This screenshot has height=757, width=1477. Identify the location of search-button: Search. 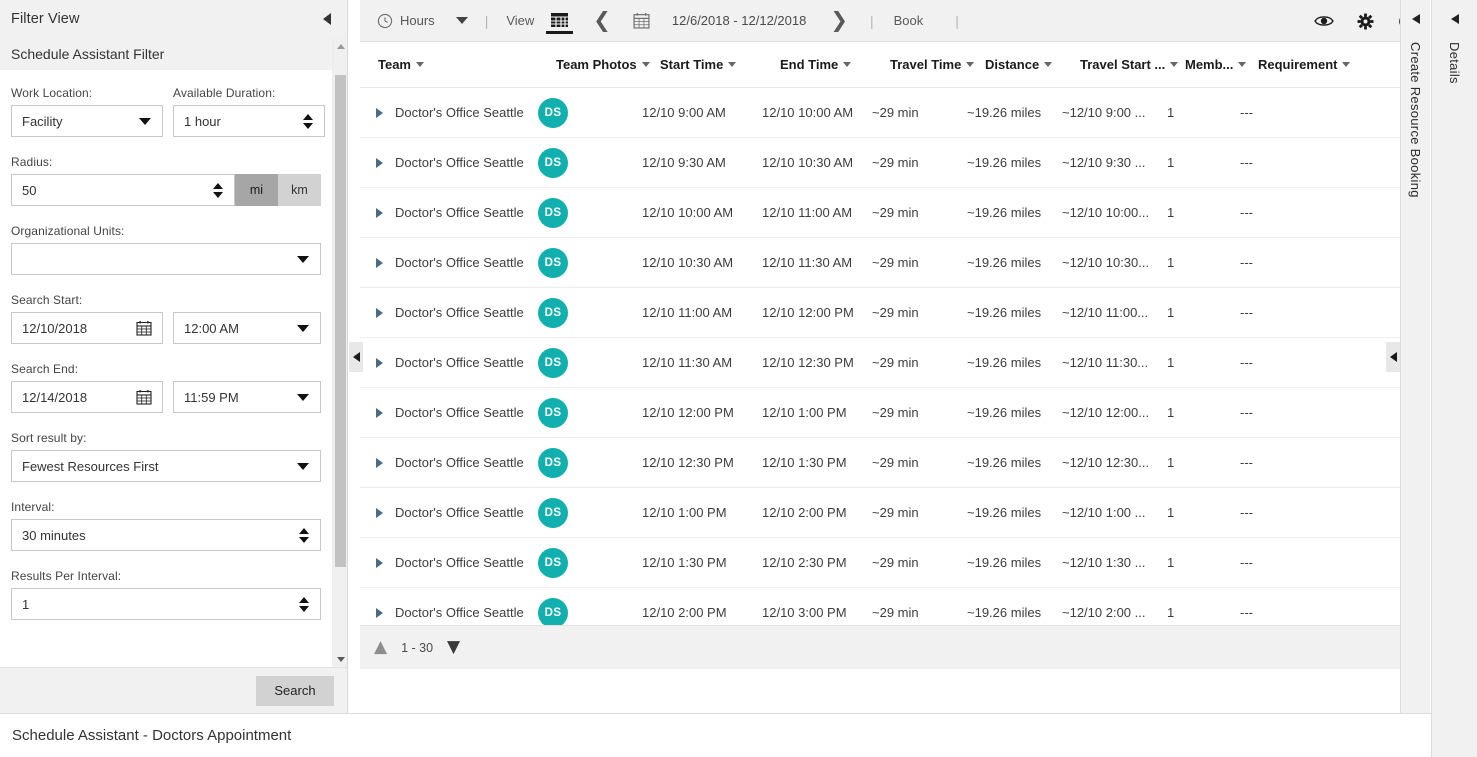
(295, 690).